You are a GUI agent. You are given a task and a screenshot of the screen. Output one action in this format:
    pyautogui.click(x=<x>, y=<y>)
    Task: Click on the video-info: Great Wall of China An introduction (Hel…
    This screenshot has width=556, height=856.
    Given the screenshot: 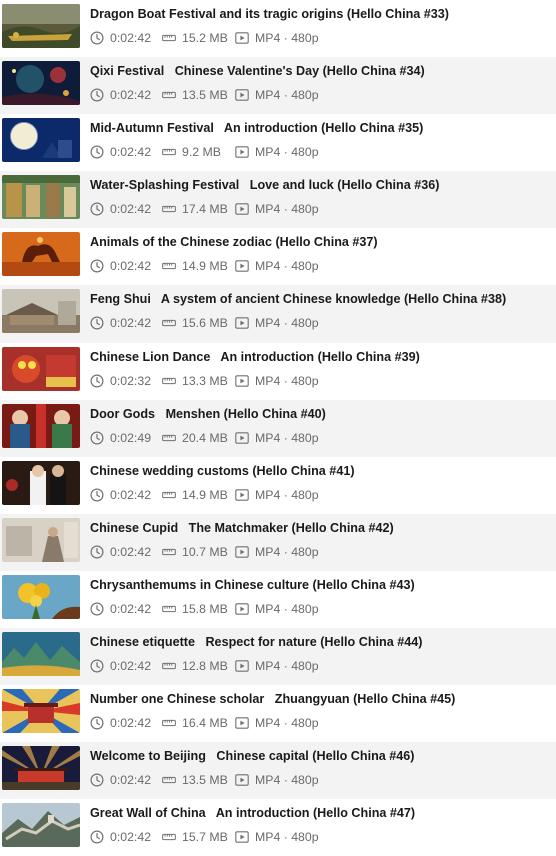 What is the action you would take?
    pyautogui.click(x=321, y=825)
    